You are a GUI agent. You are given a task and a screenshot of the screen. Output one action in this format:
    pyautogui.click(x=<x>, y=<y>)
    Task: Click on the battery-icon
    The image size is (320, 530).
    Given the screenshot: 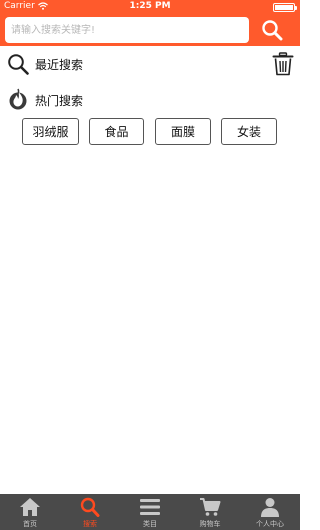 What is the action you would take?
    pyautogui.click(x=285, y=7)
    